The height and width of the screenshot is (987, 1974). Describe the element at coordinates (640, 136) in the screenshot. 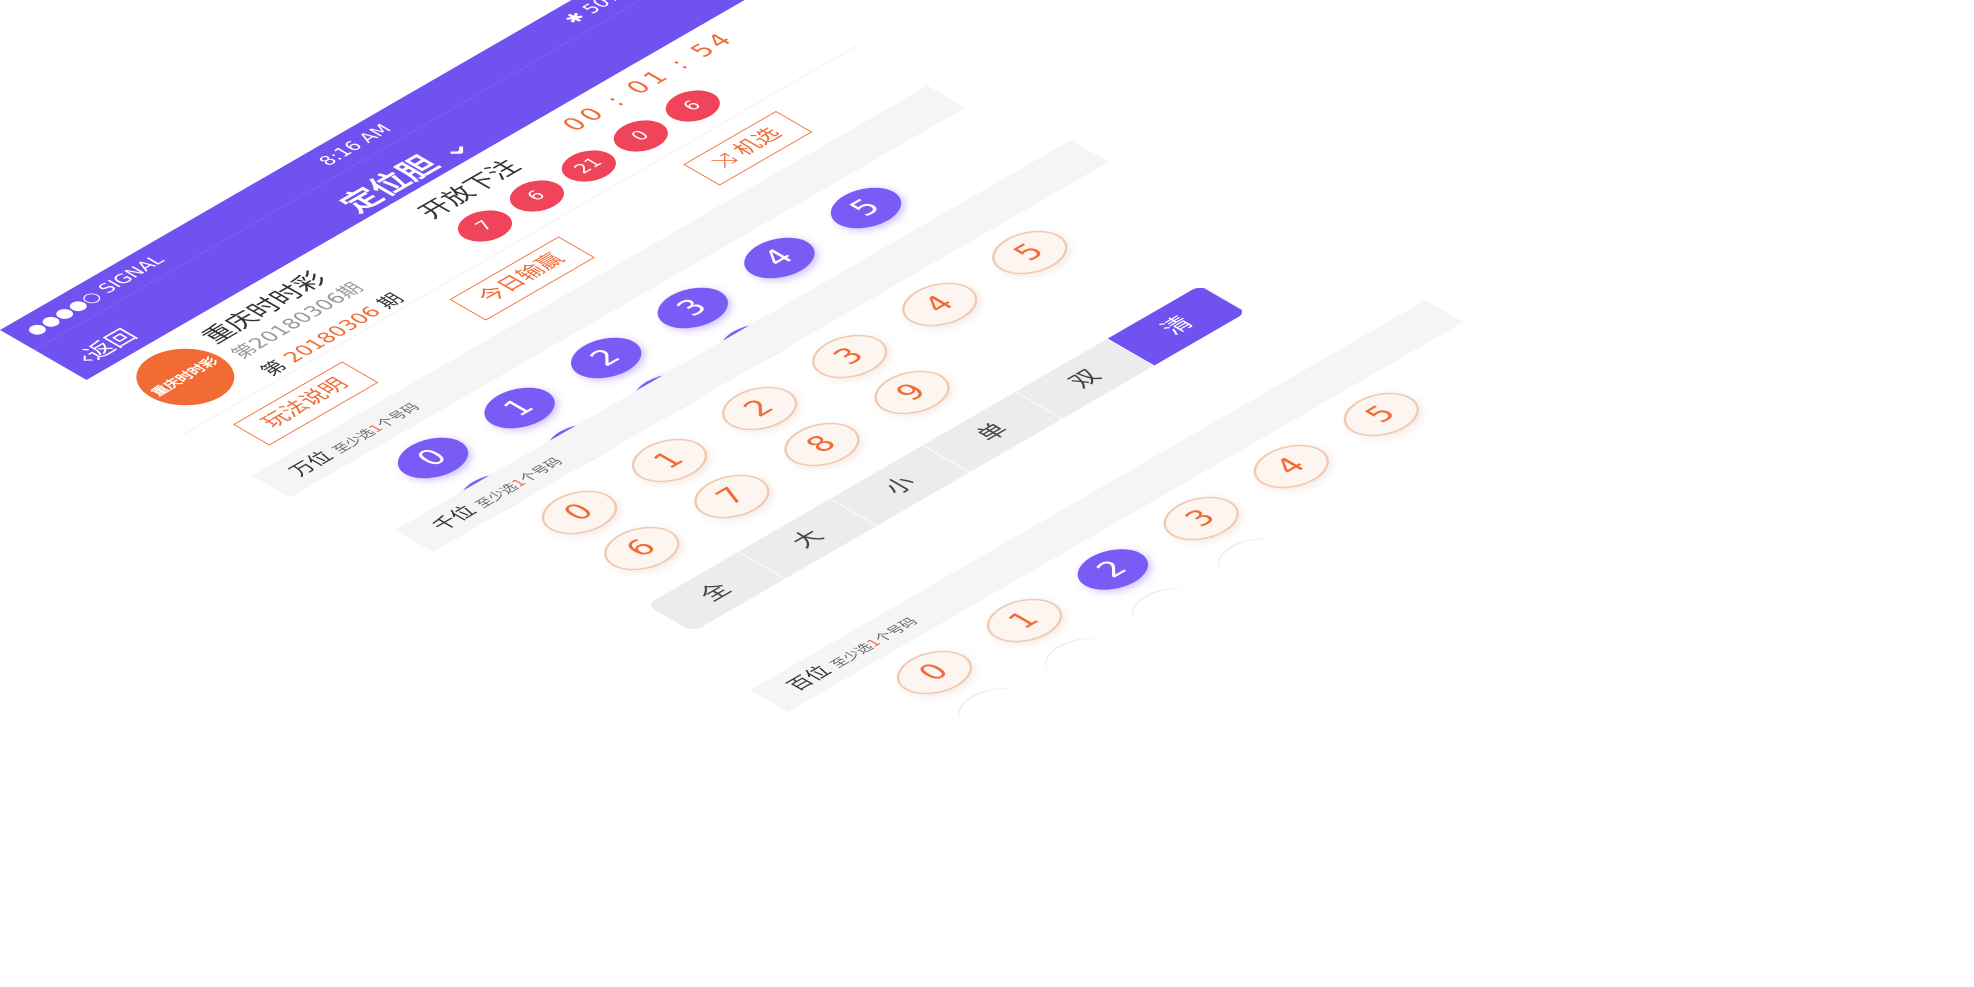

I see `draw-ball: 0` at that location.